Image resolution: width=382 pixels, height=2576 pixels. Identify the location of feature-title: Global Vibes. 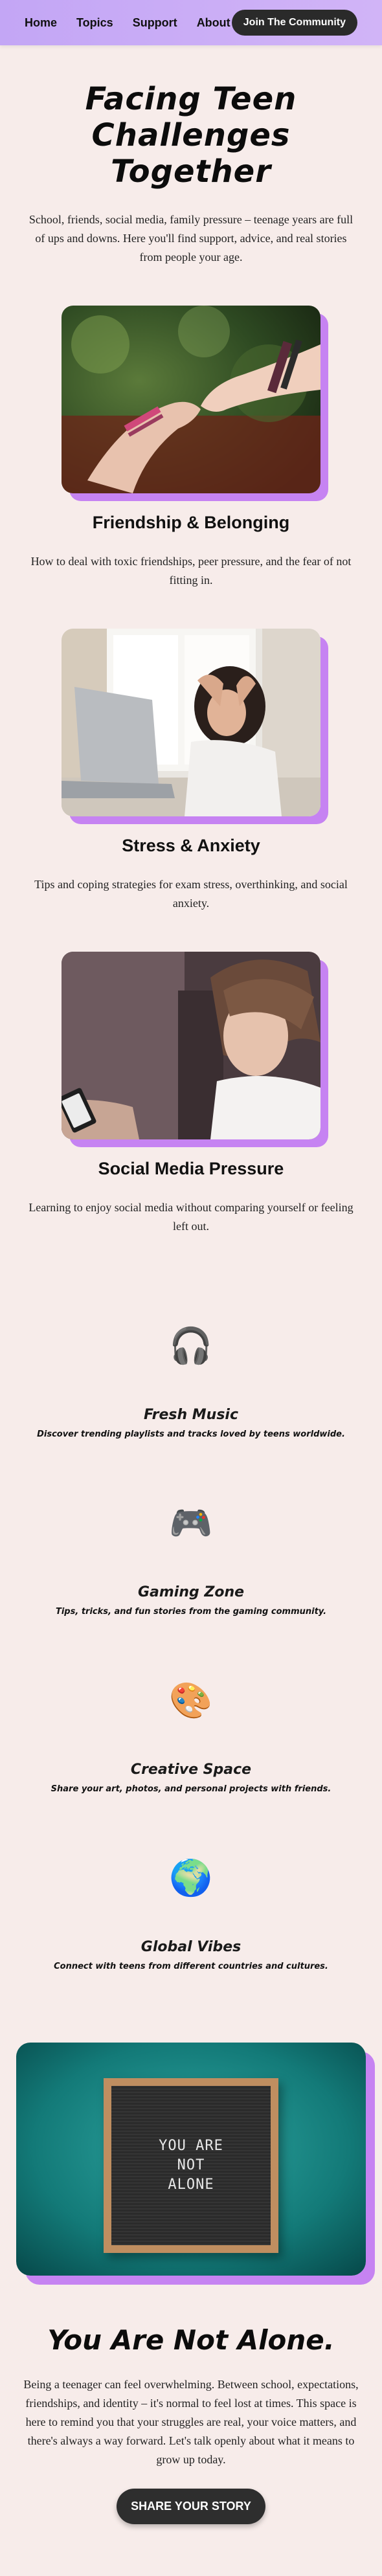
(191, 1947).